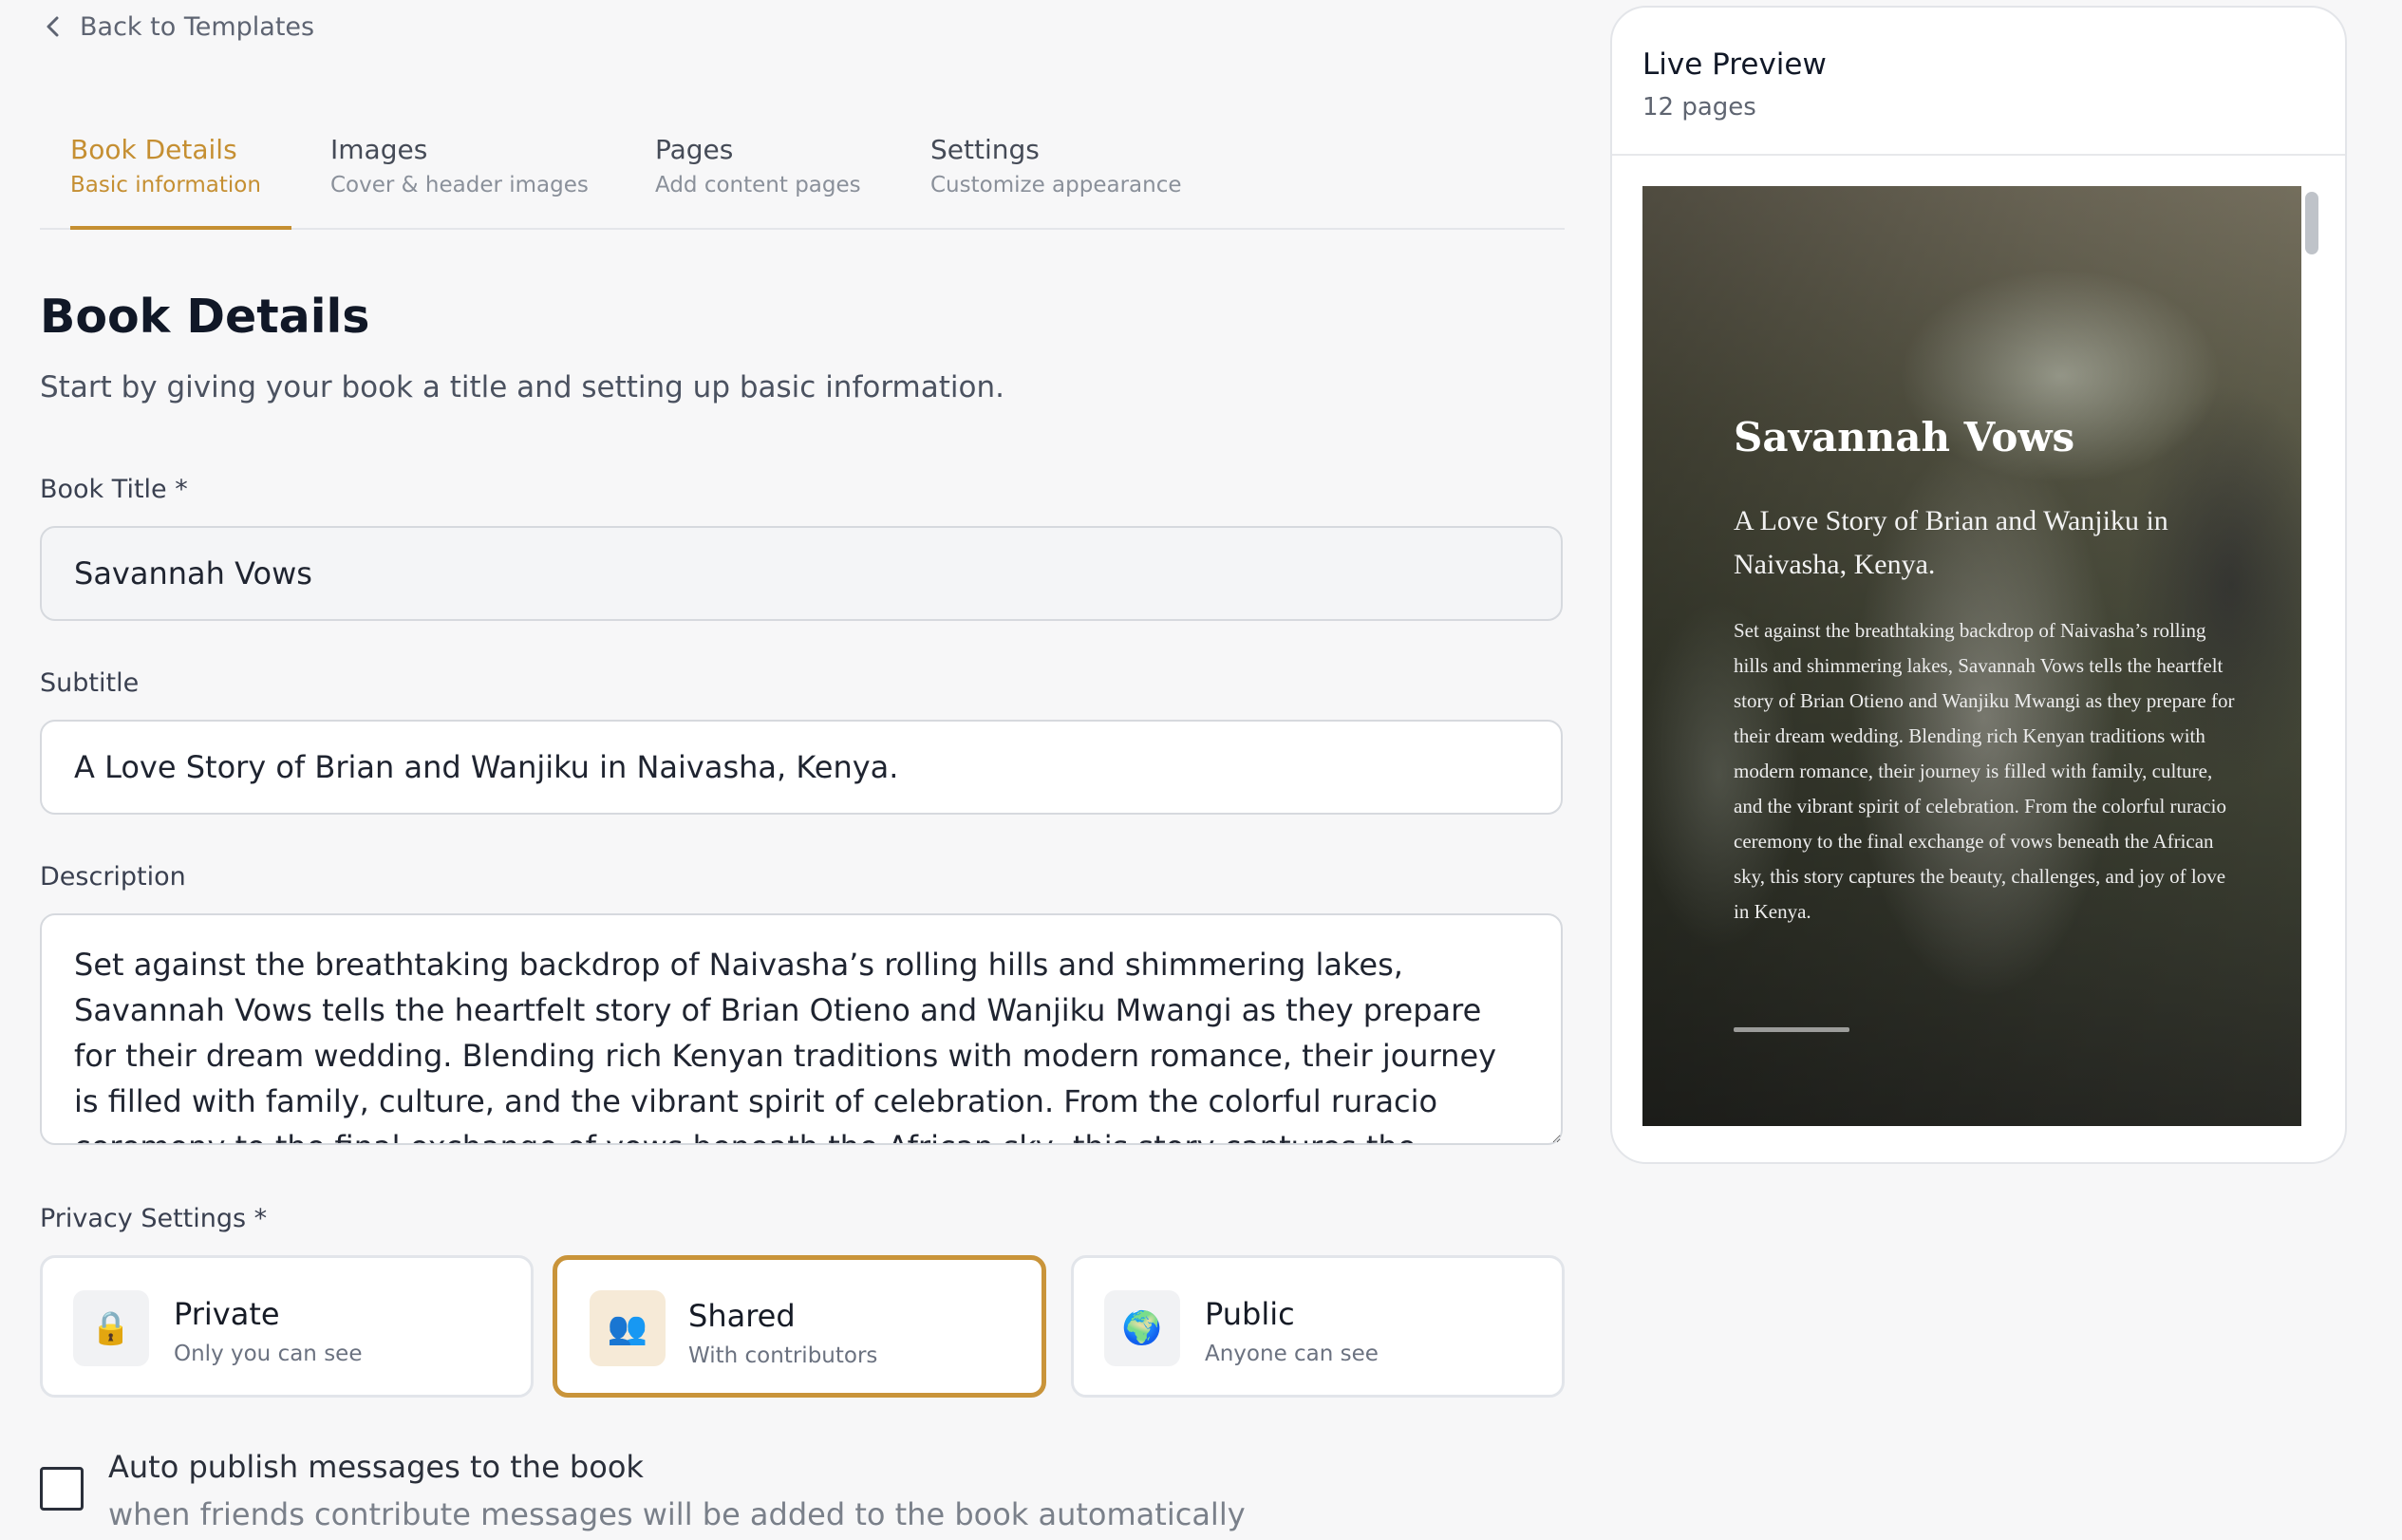 The height and width of the screenshot is (1540, 2402). I want to click on description-label: Description, so click(113, 877).